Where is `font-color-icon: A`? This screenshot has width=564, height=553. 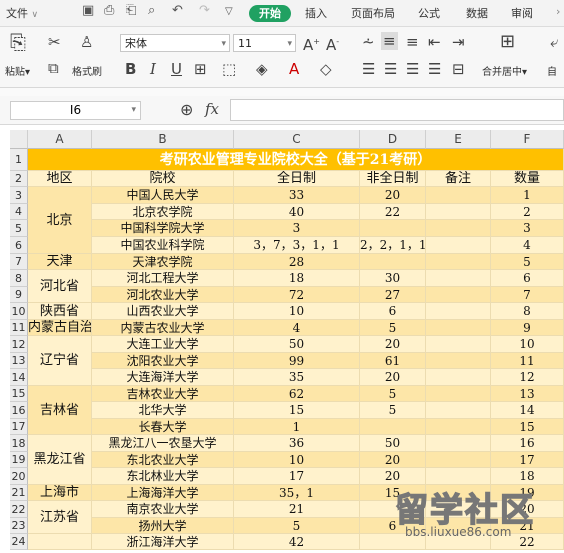
font-color-icon: A is located at coordinates (294, 69).